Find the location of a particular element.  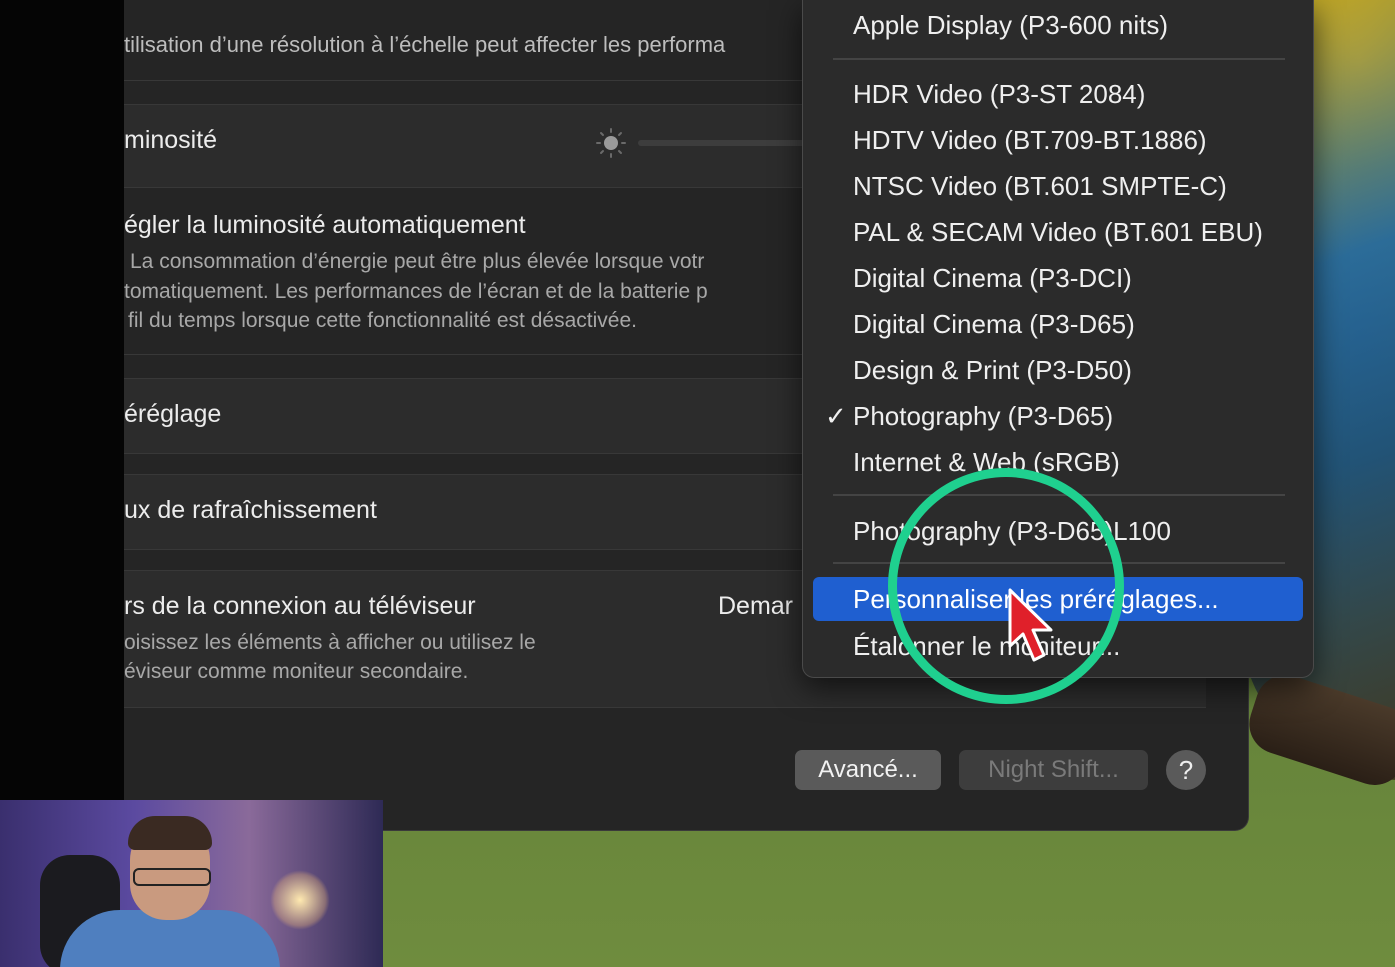

menu-item-label: Digital Cinema (P3-DCI) is located at coordinates (992, 278).